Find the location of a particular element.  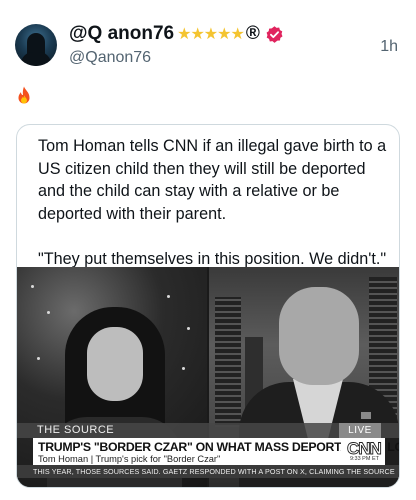

show-bar: THE SOURCE LIVE is located at coordinates (208, 430).